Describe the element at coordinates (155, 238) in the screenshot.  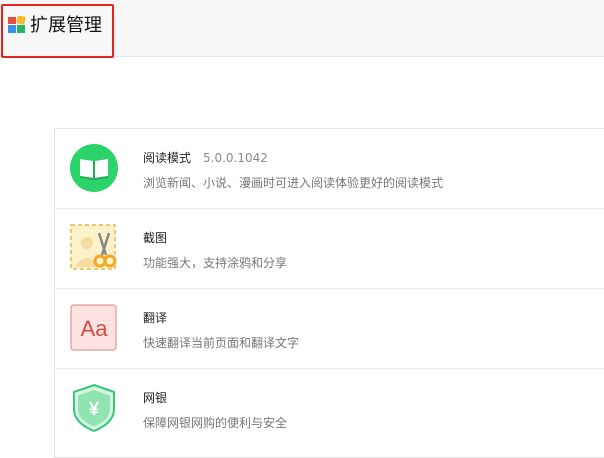
I see `extension-name: 截图` at that location.